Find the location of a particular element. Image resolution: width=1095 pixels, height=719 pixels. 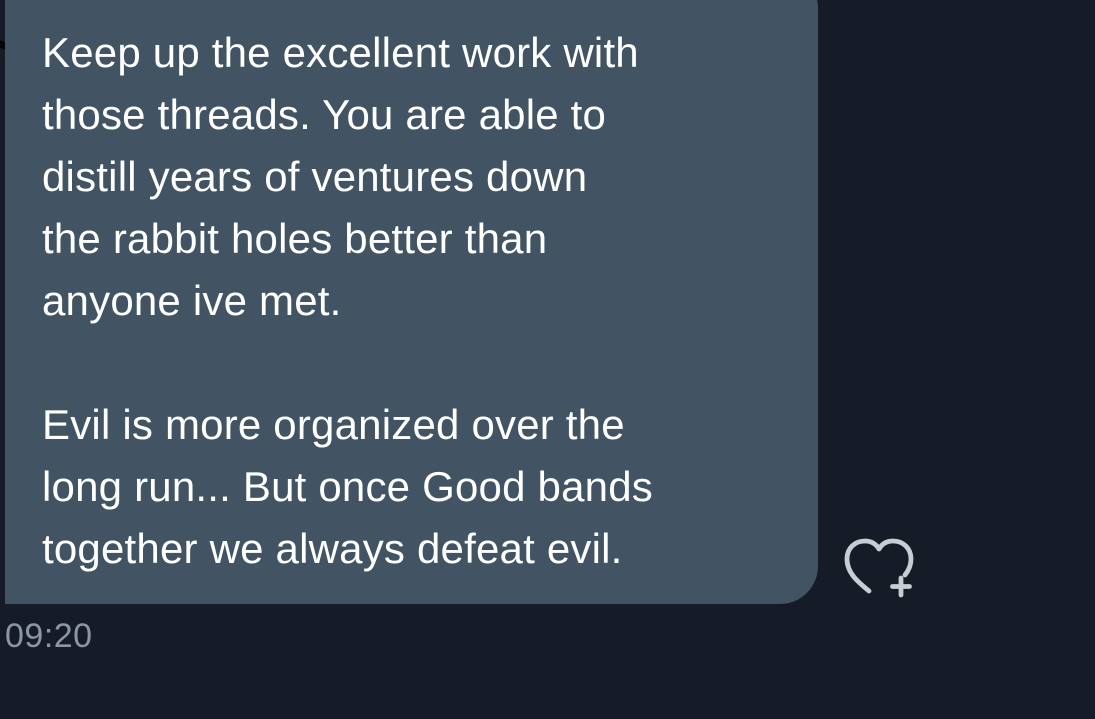

heart-plus-icon is located at coordinates (879, 568).